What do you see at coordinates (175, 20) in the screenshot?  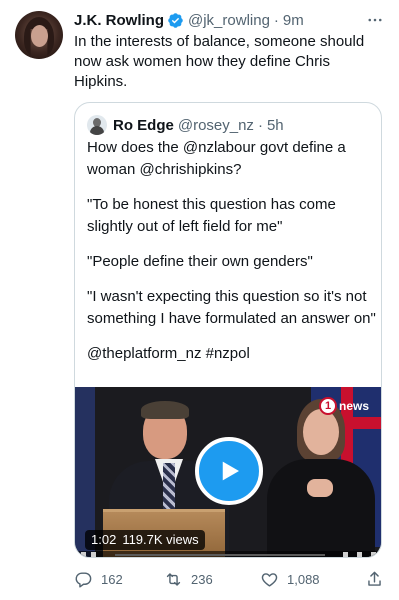 I see `verified-badge-icon` at bounding box center [175, 20].